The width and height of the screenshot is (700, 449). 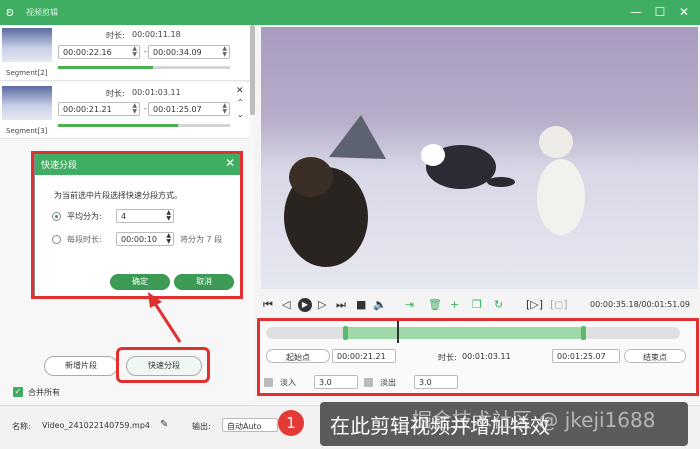 I want to click on video-frame, so click(x=434, y=191).